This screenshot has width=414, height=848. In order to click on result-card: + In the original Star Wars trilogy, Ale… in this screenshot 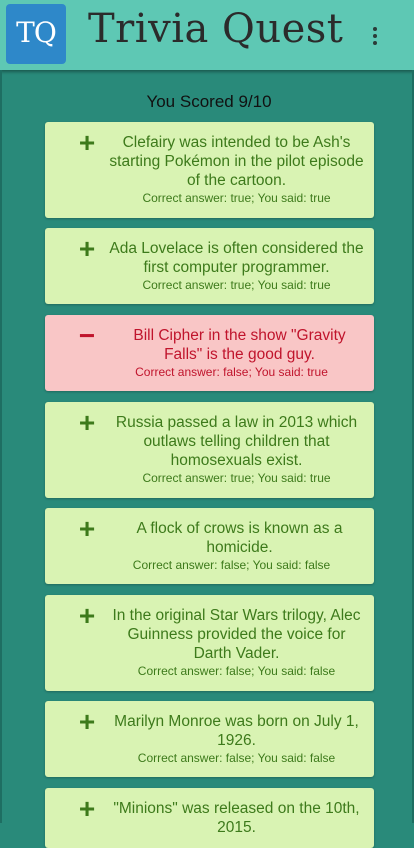, I will do `click(209, 643)`.